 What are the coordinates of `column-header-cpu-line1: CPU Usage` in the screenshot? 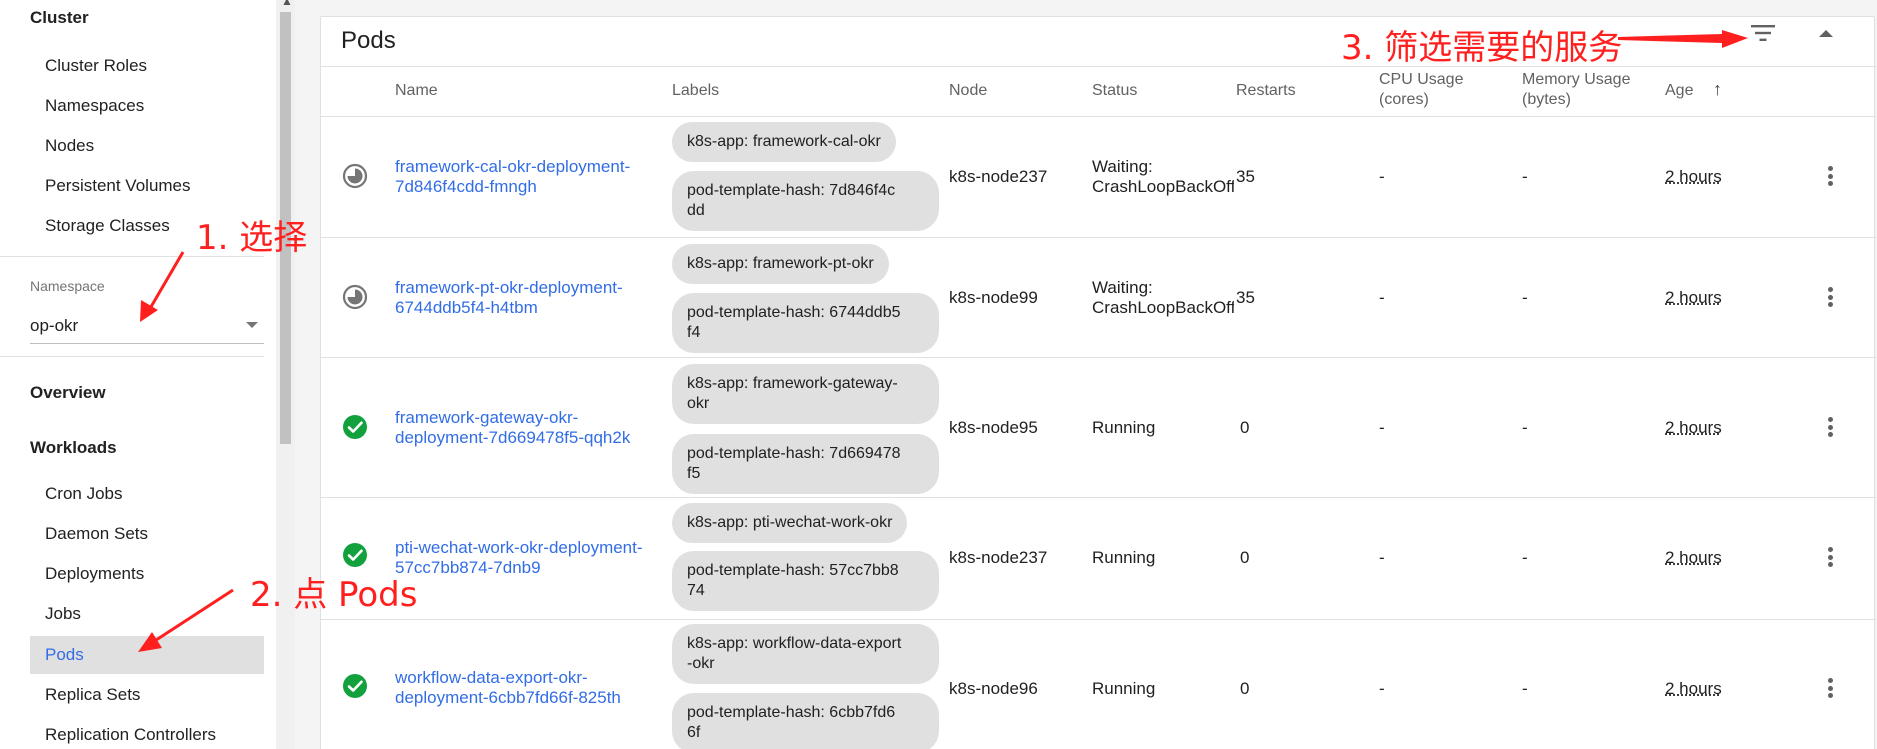 It's located at (1421, 79).